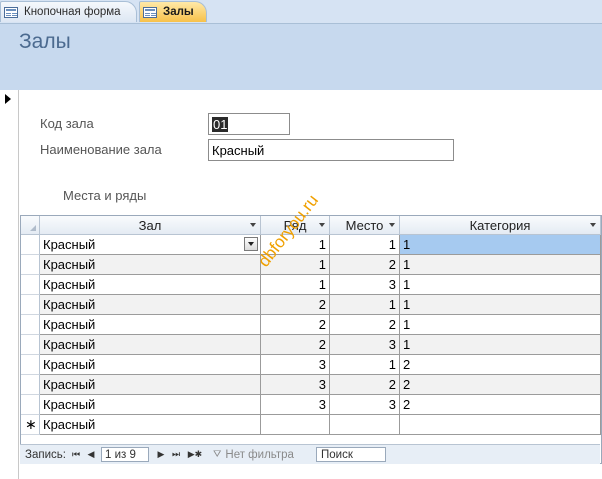  I want to click on cell-category, so click(500, 425).